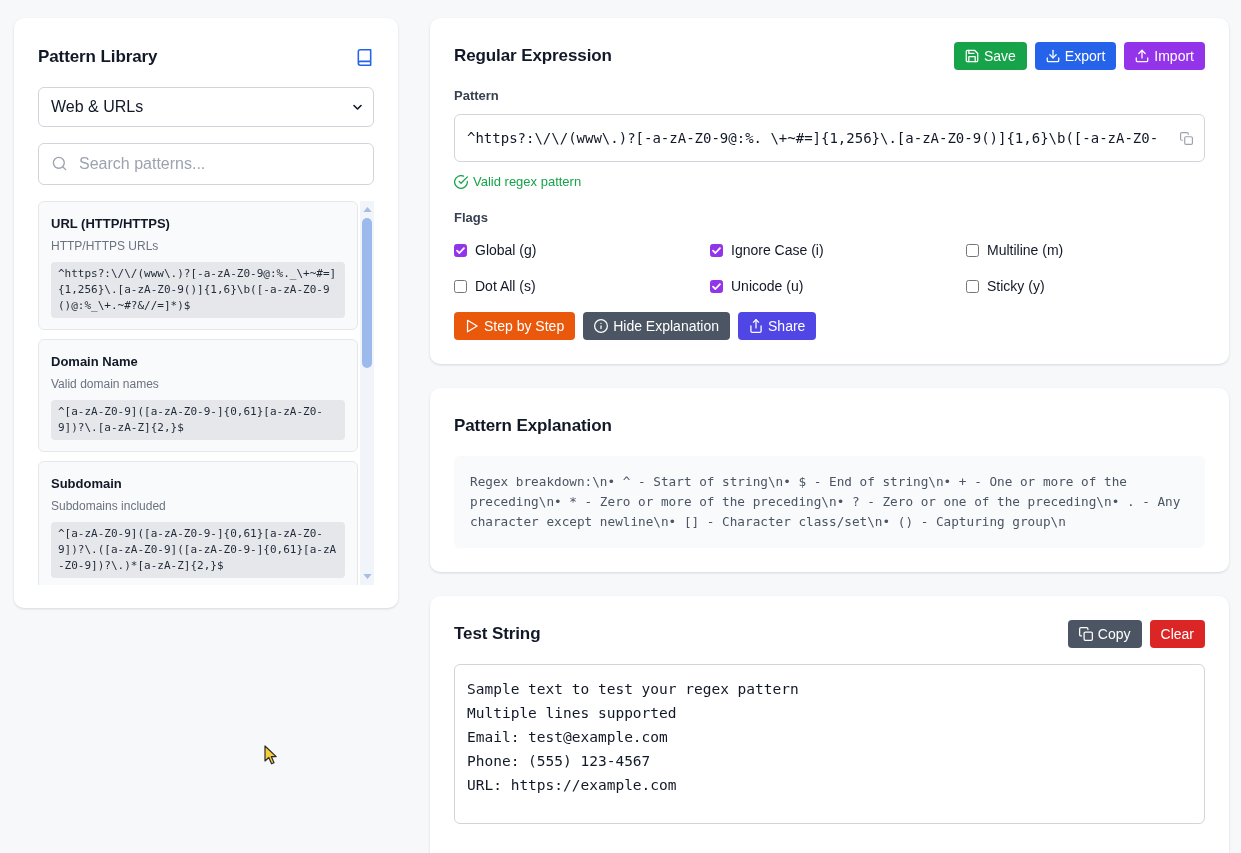  Describe the element at coordinates (472, 326) in the screenshot. I see `play-icon` at that location.